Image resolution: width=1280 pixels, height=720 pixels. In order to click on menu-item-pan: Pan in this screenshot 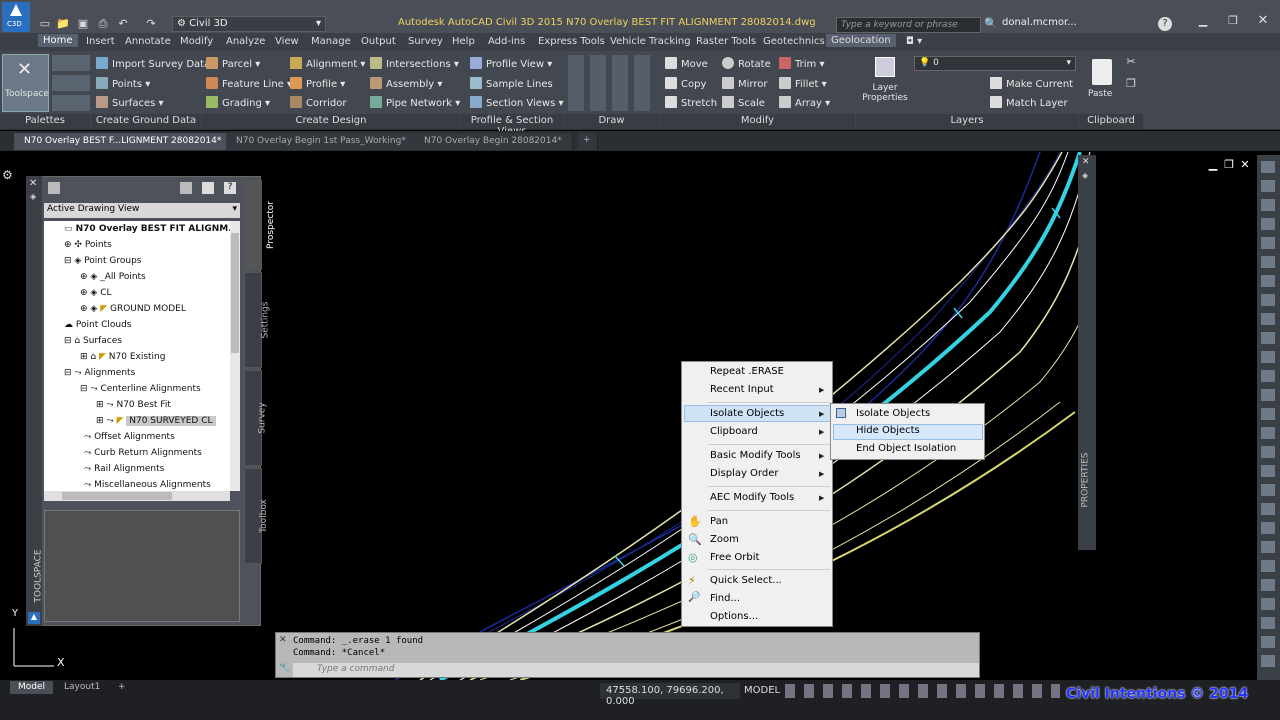, I will do `click(719, 521)`.